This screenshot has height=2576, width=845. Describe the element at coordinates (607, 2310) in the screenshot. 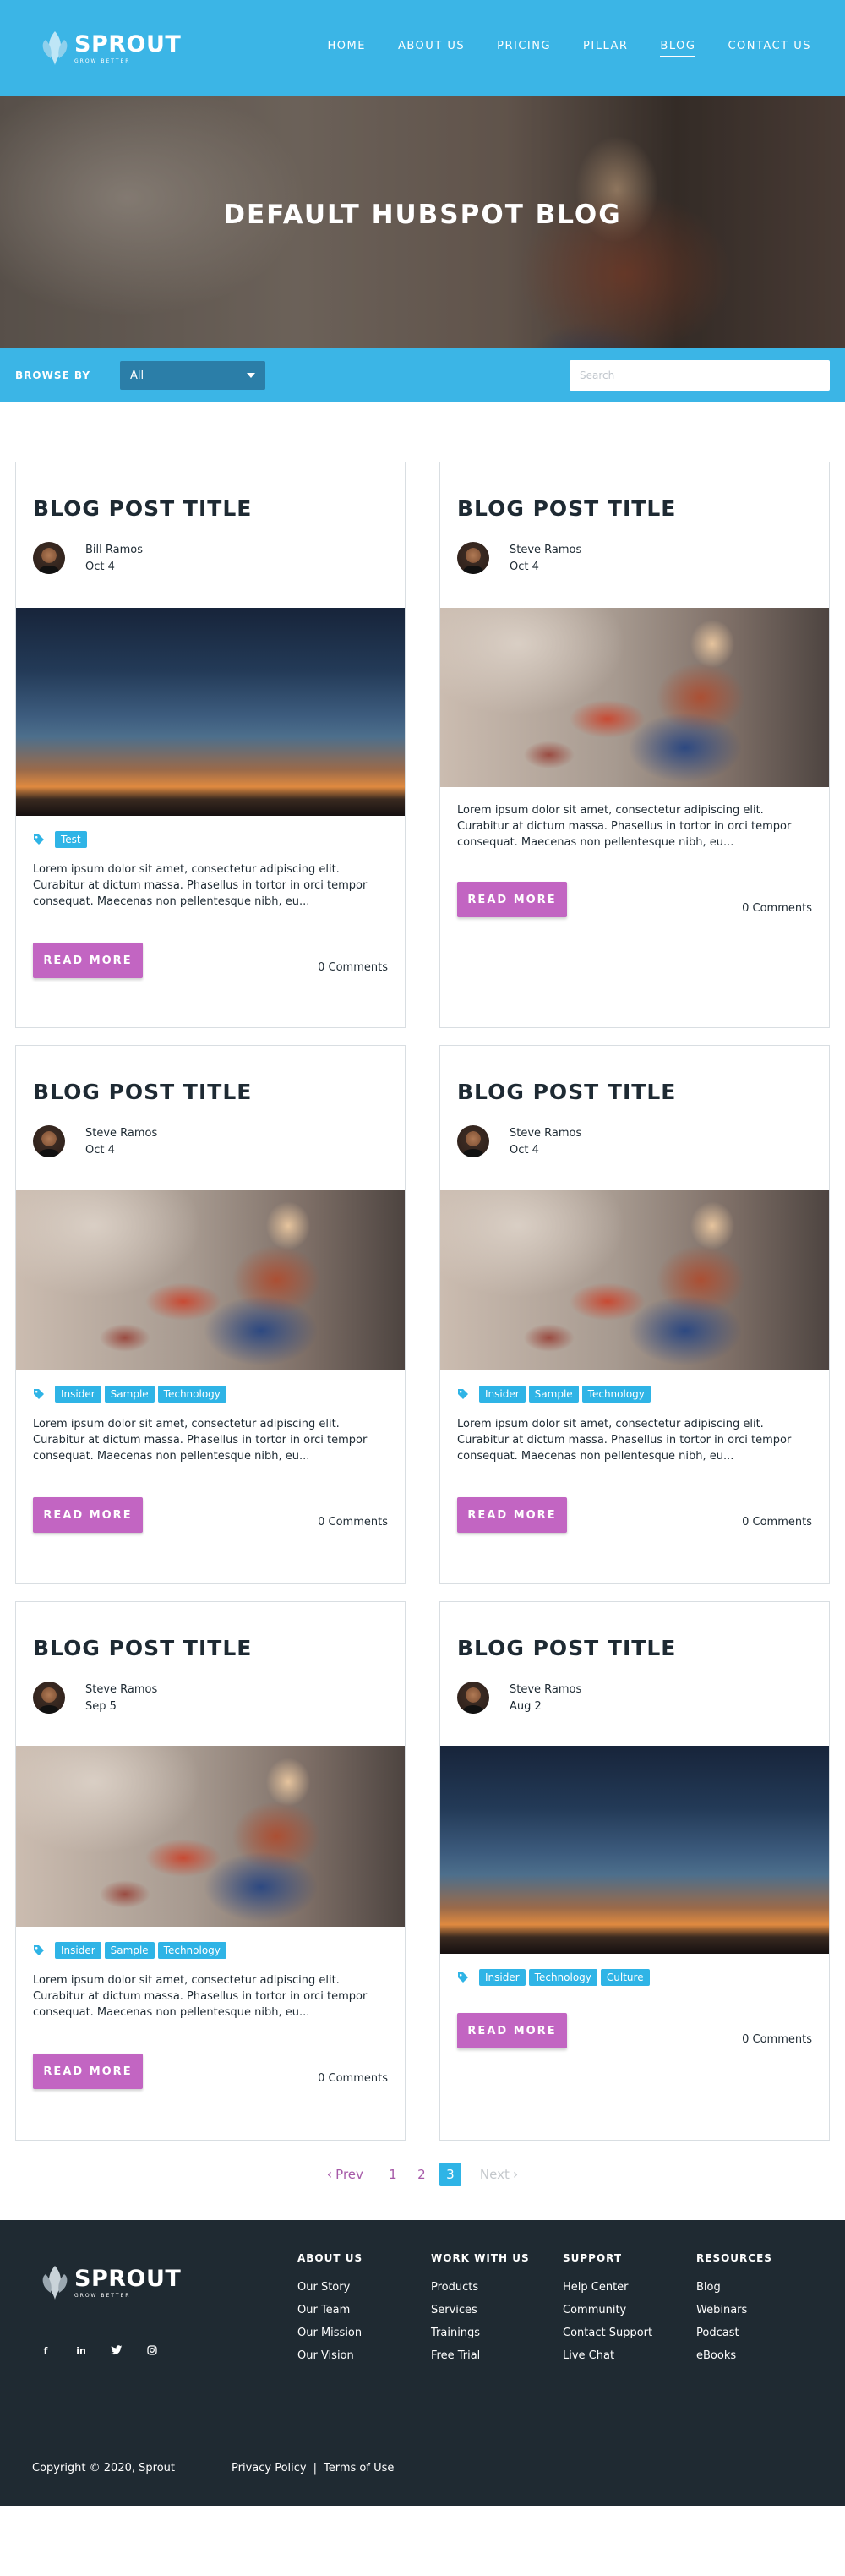

I see `footer-link: Community` at that location.